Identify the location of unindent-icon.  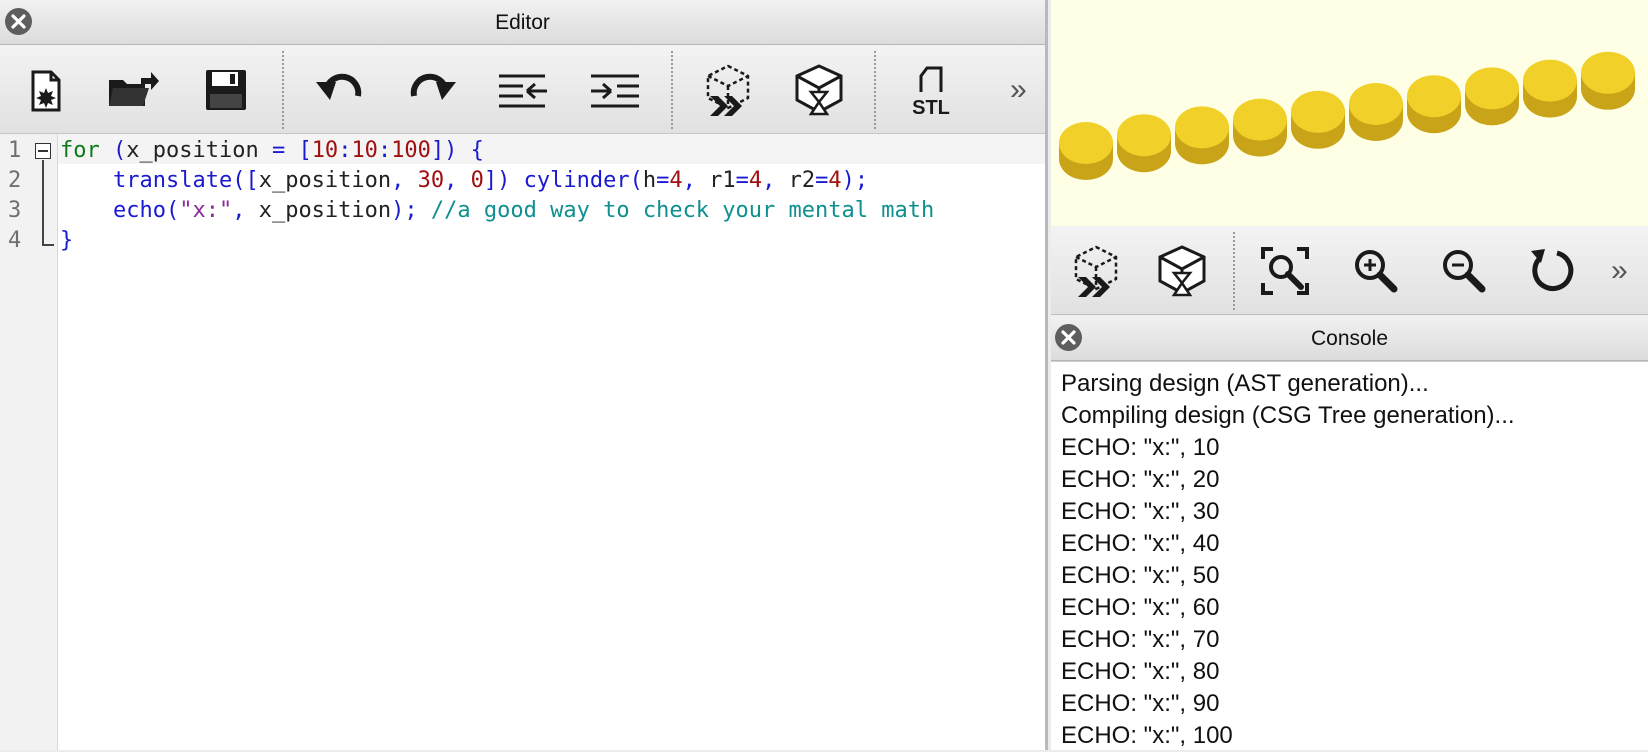
(523, 91).